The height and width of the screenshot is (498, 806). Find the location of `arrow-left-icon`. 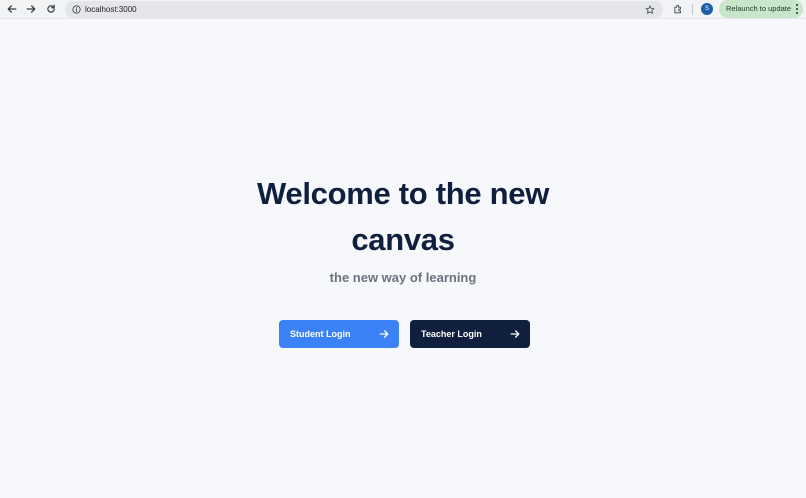

arrow-left-icon is located at coordinates (12, 9).